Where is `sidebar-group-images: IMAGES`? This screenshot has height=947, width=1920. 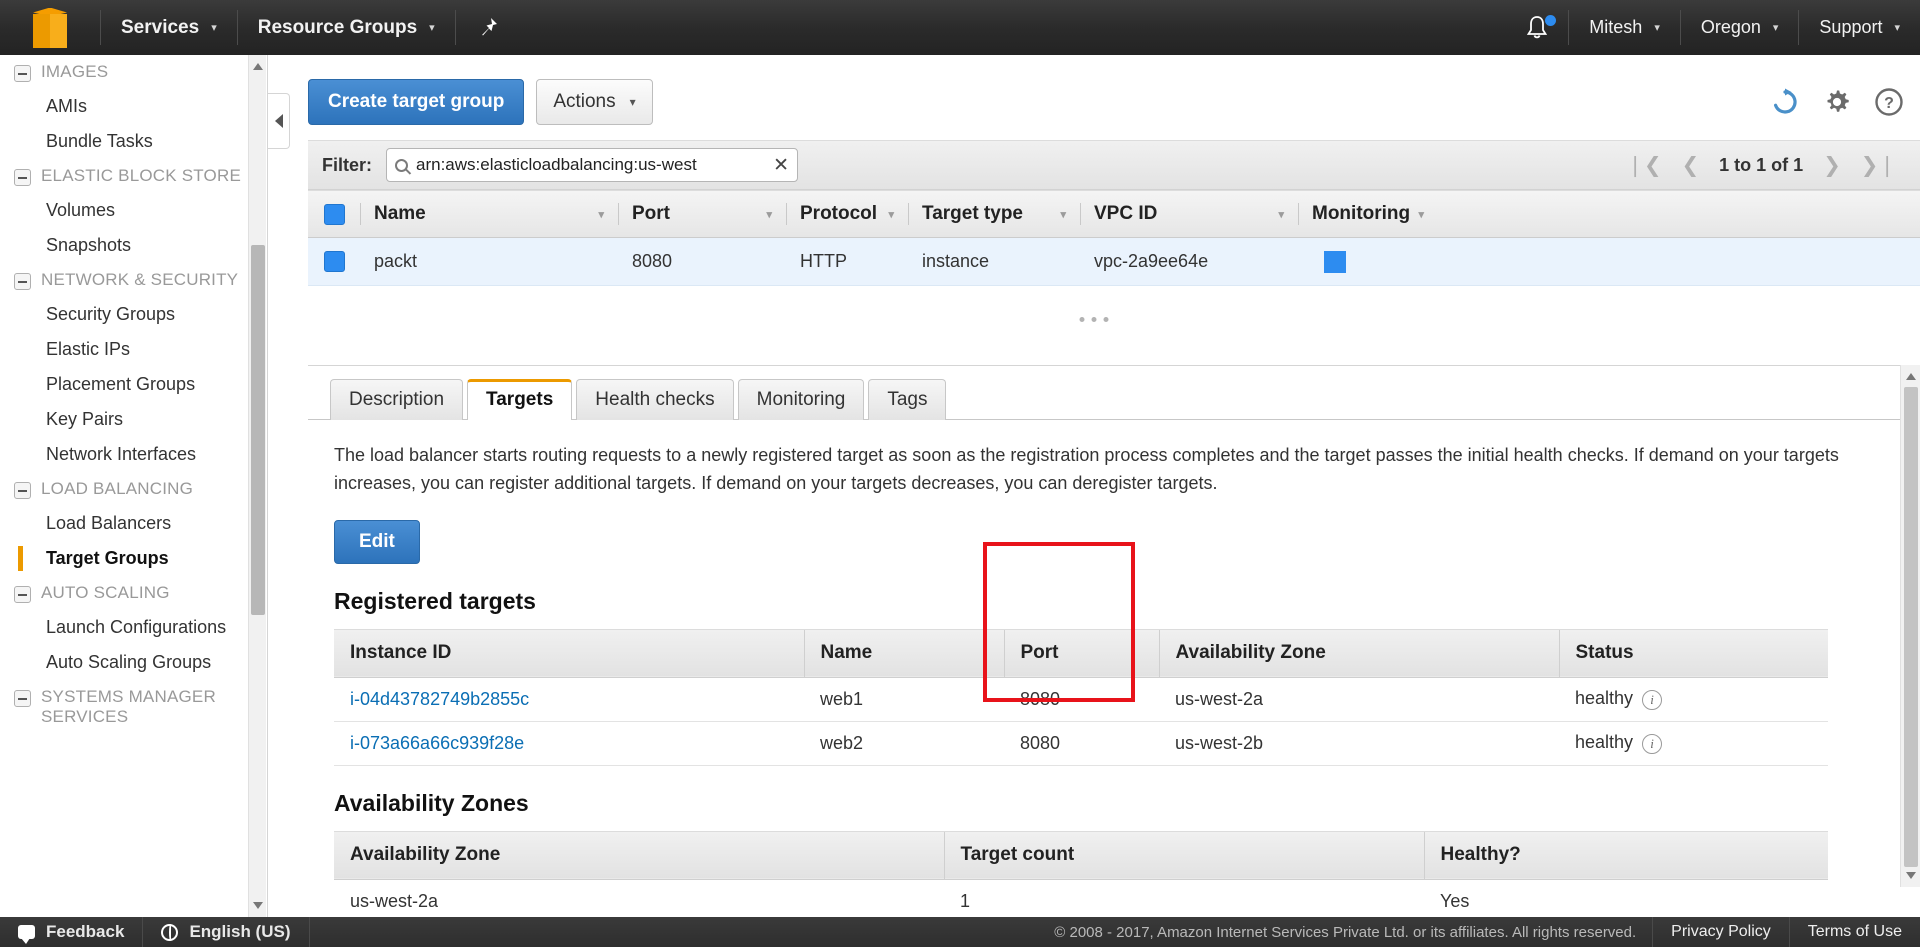
sidebar-group-images: IMAGES is located at coordinates (133, 72).